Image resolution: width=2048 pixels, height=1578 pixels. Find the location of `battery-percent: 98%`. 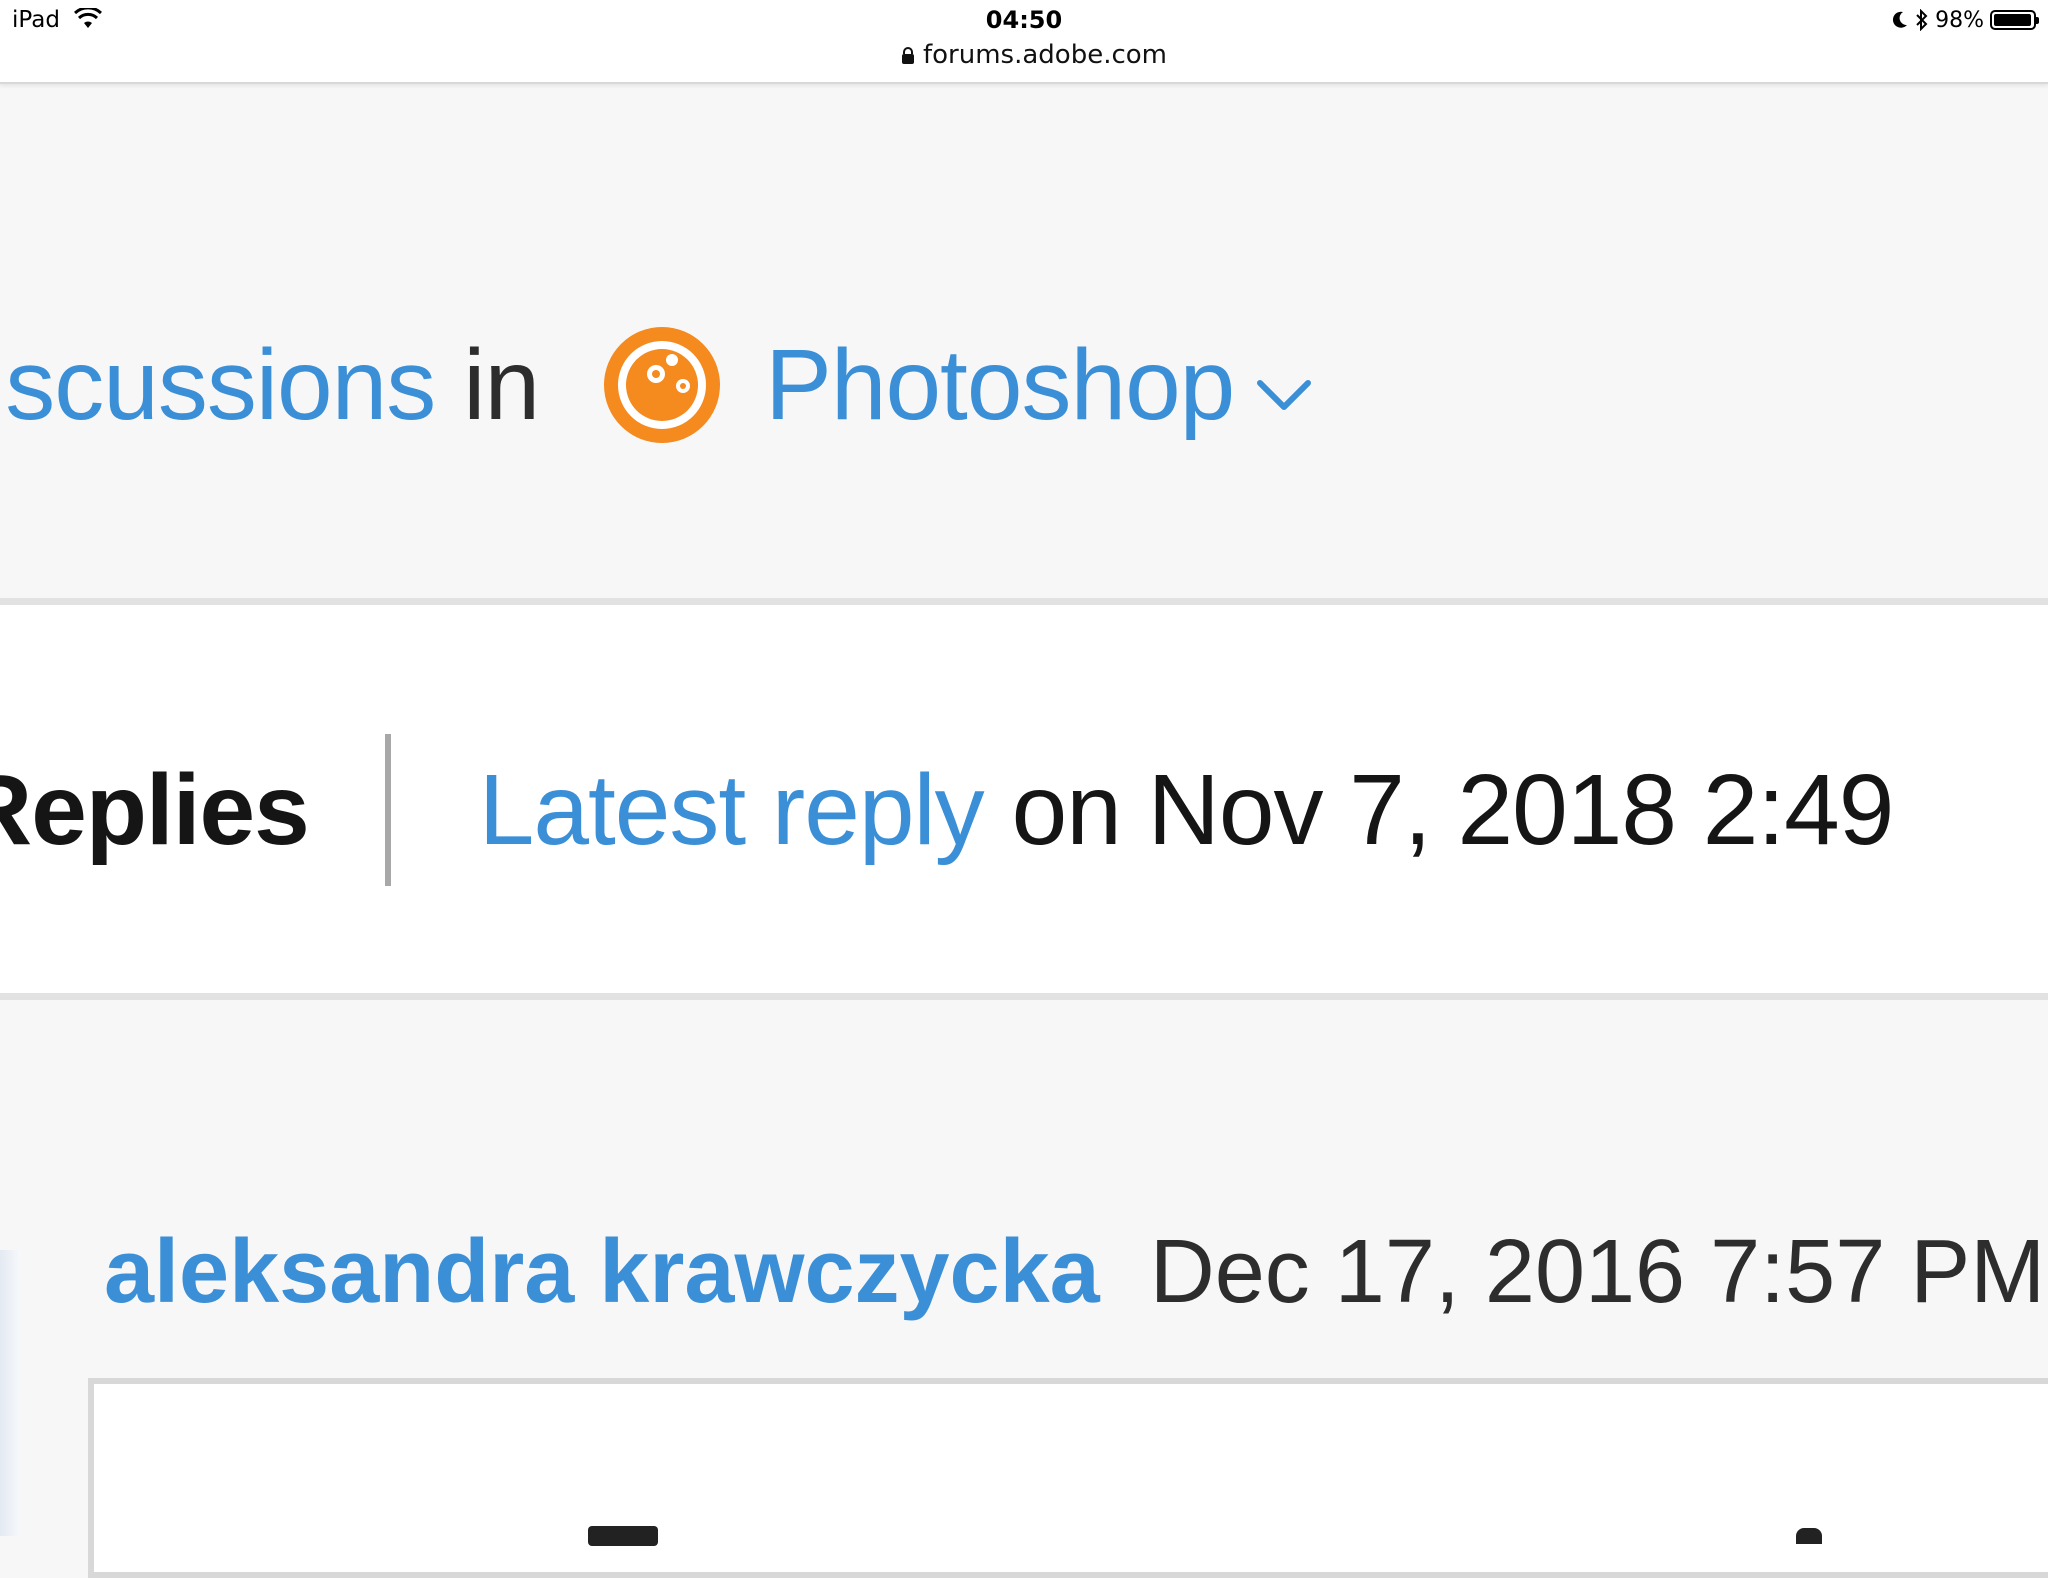

battery-percent: 98% is located at coordinates (1959, 20).